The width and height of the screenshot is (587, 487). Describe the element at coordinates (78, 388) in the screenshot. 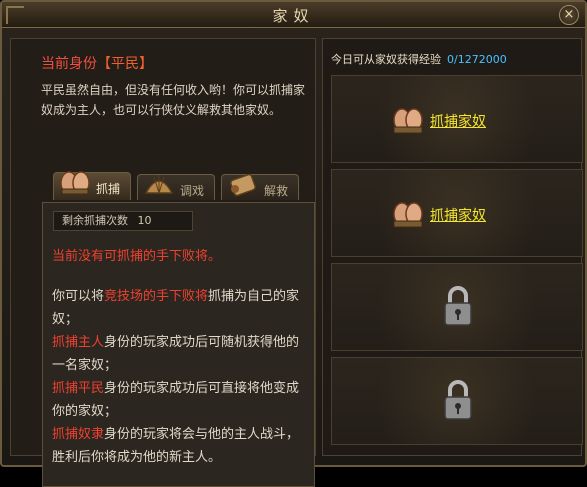

I see `explain-highlight: 抓捕平民` at that location.